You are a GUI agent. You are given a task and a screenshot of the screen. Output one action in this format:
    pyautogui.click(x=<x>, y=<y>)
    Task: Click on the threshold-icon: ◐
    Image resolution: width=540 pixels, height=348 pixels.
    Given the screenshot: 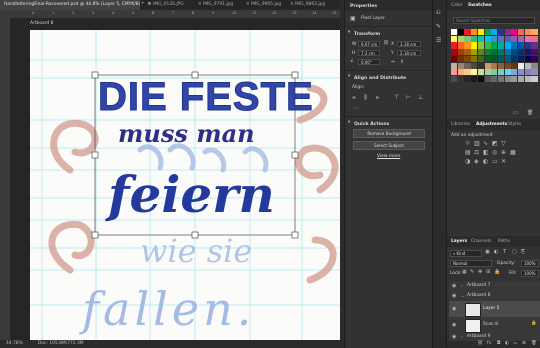 What is the action you would take?
    pyautogui.click(x=485, y=162)
    